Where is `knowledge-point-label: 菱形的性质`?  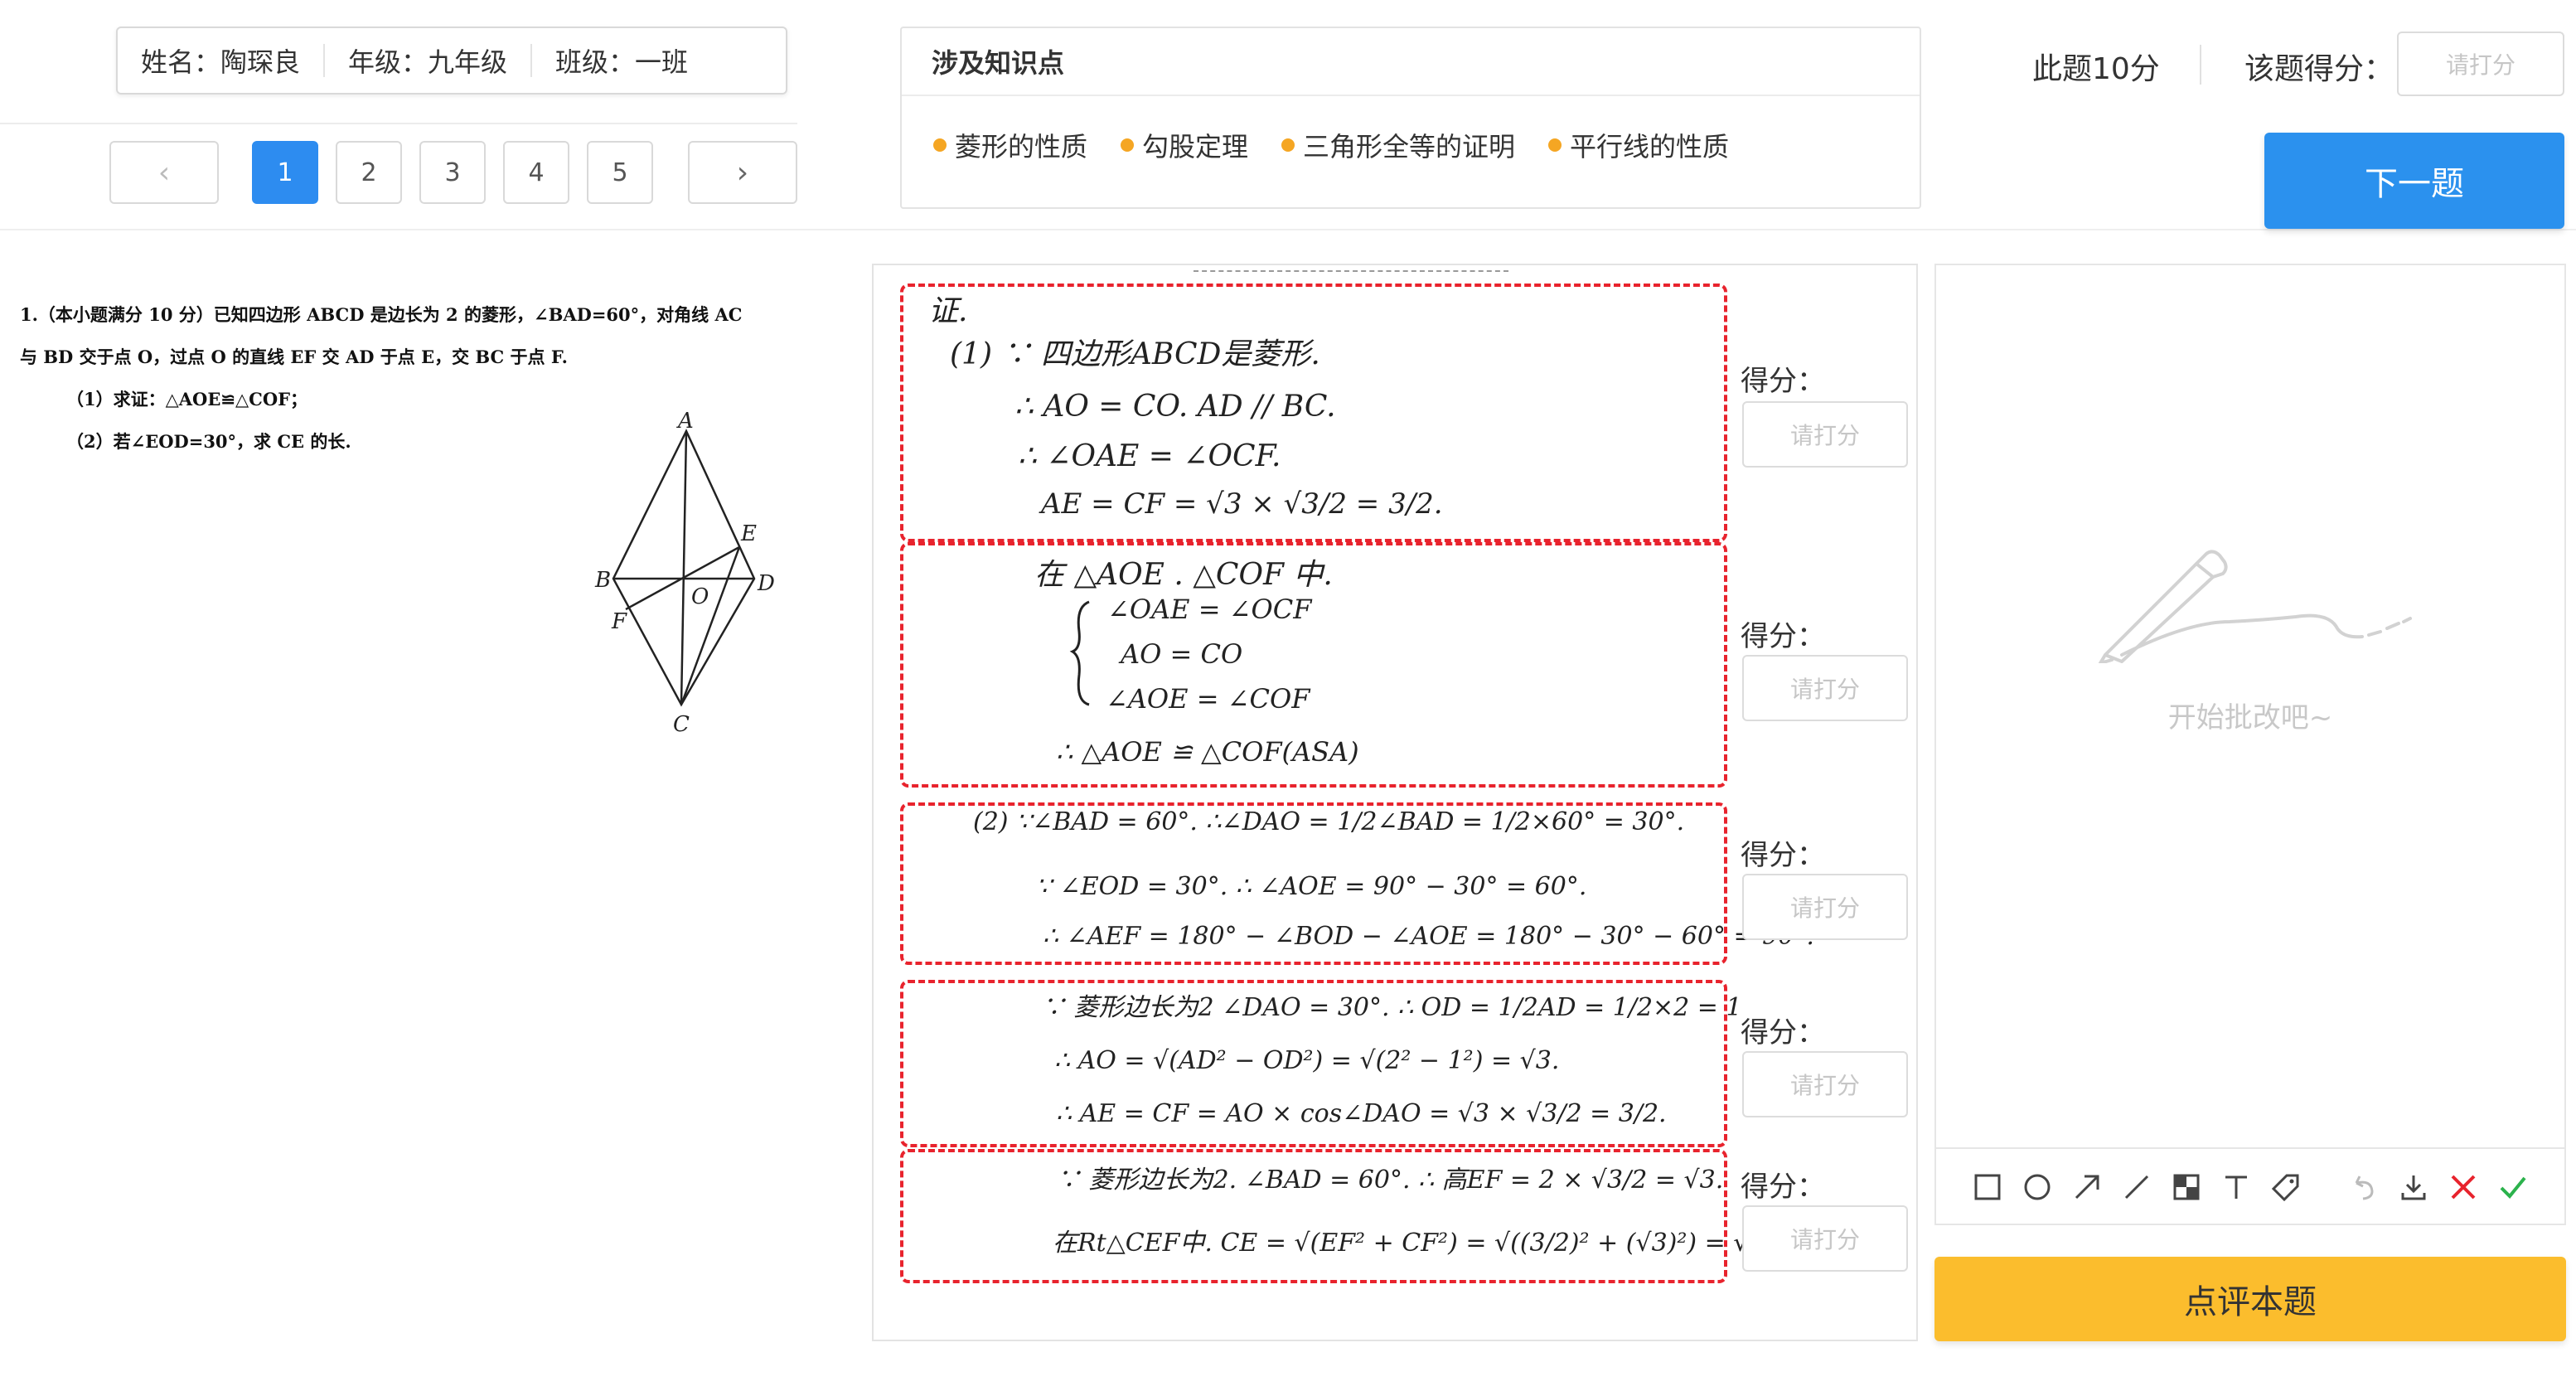
knowledge-point-label: 菱形的性质 is located at coordinates (1021, 146).